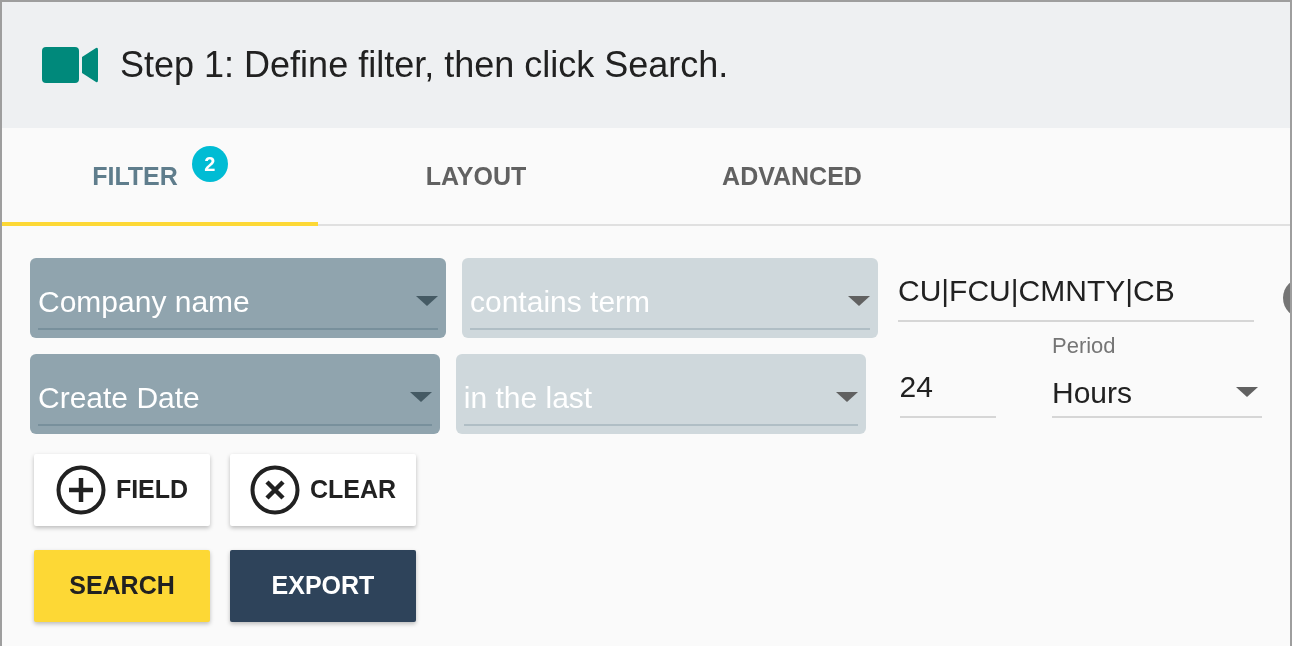 The image size is (1292, 646). Describe the element at coordinates (323, 490) in the screenshot. I see `clear-button: CLEAR` at that location.